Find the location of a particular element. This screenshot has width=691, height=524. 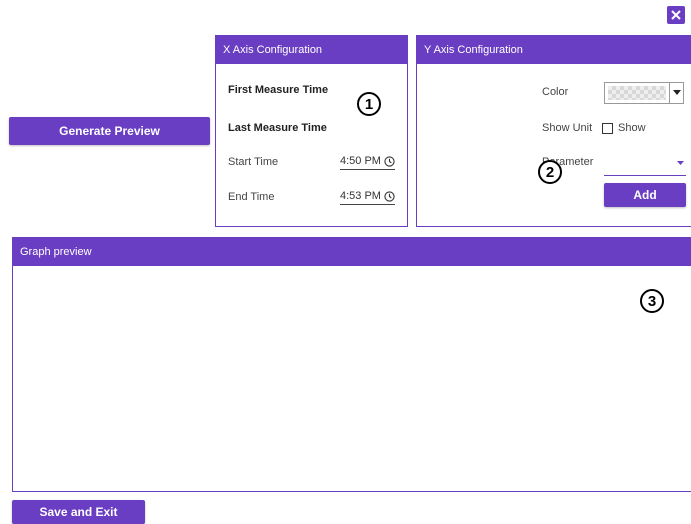

last-measure-time-option: Last Measure Time is located at coordinates (277, 128).